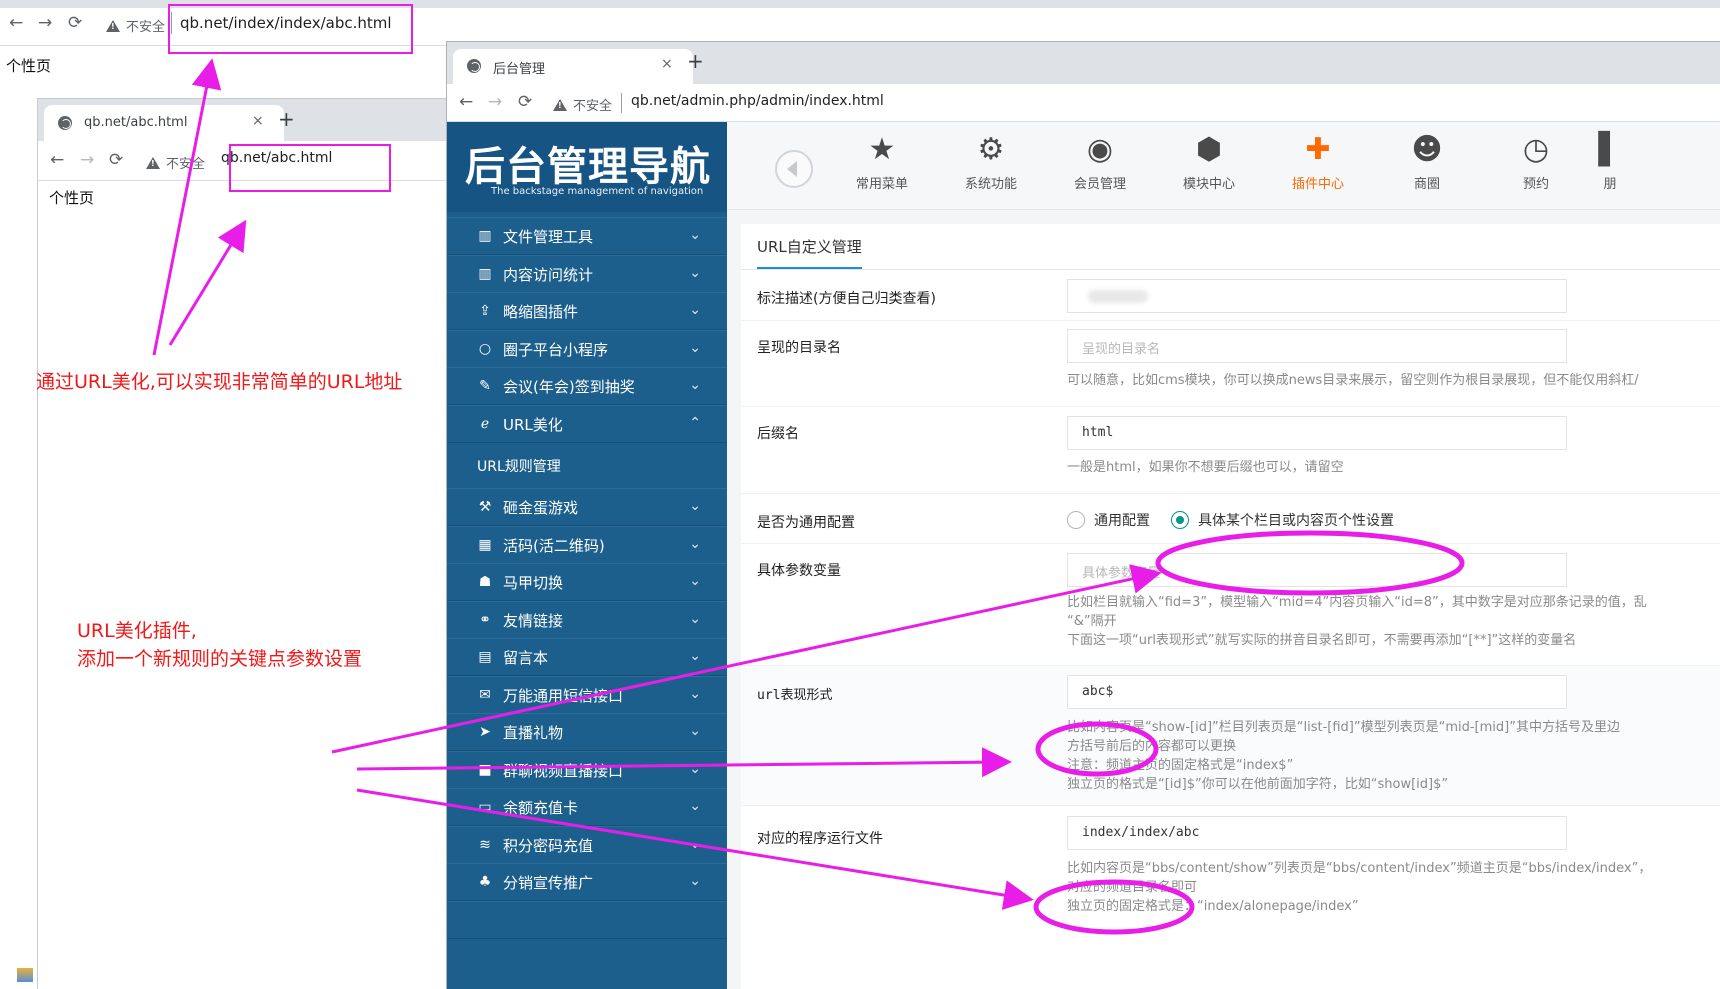 The width and height of the screenshot is (1720, 989). I want to click on topnav-members: ◉ 会员管理, so click(1100, 161).